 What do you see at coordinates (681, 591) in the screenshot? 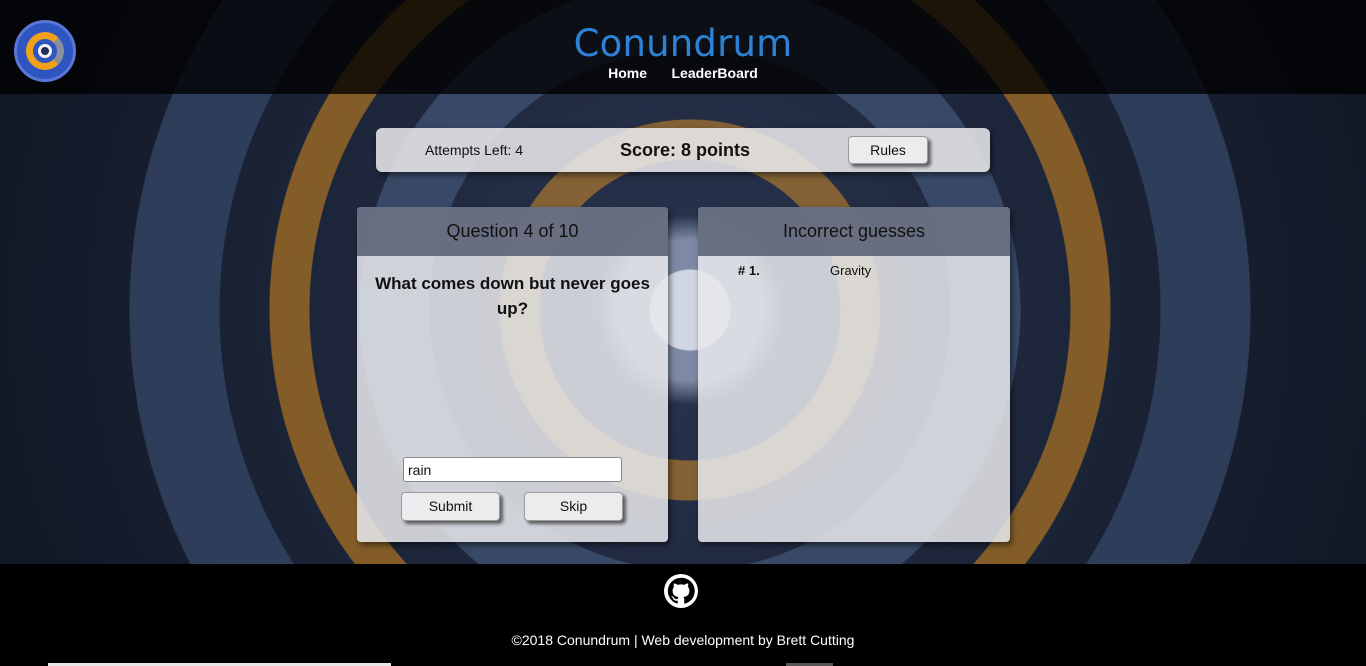
I see `github-icon` at bounding box center [681, 591].